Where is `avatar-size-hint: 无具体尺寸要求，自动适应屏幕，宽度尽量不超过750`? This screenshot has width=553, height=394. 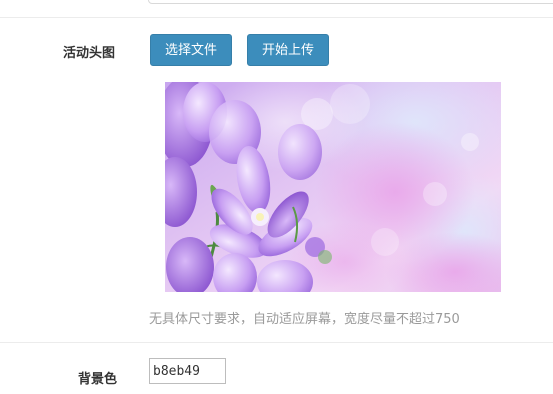 avatar-size-hint: 无具体尺寸要求，自动适应屏幕，宽度尽量不超过750 is located at coordinates (304, 319).